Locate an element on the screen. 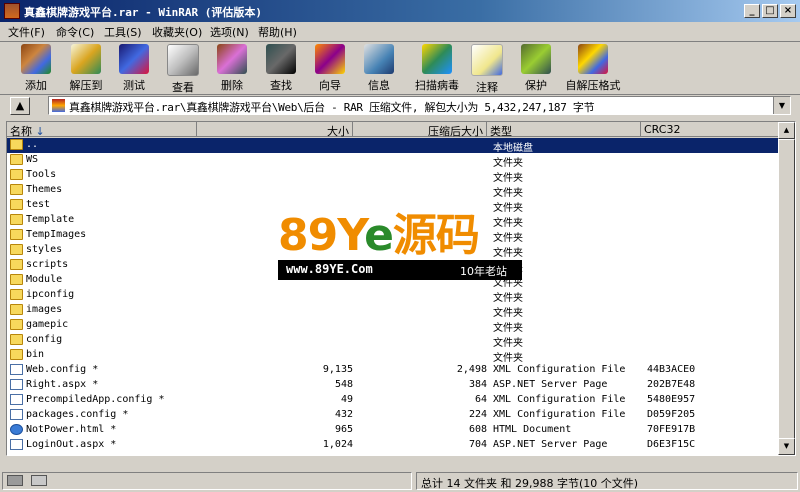 The height and width of the screenshot is (492, 800). menu-file: 文件(F) is located at coordinates (26, 32).